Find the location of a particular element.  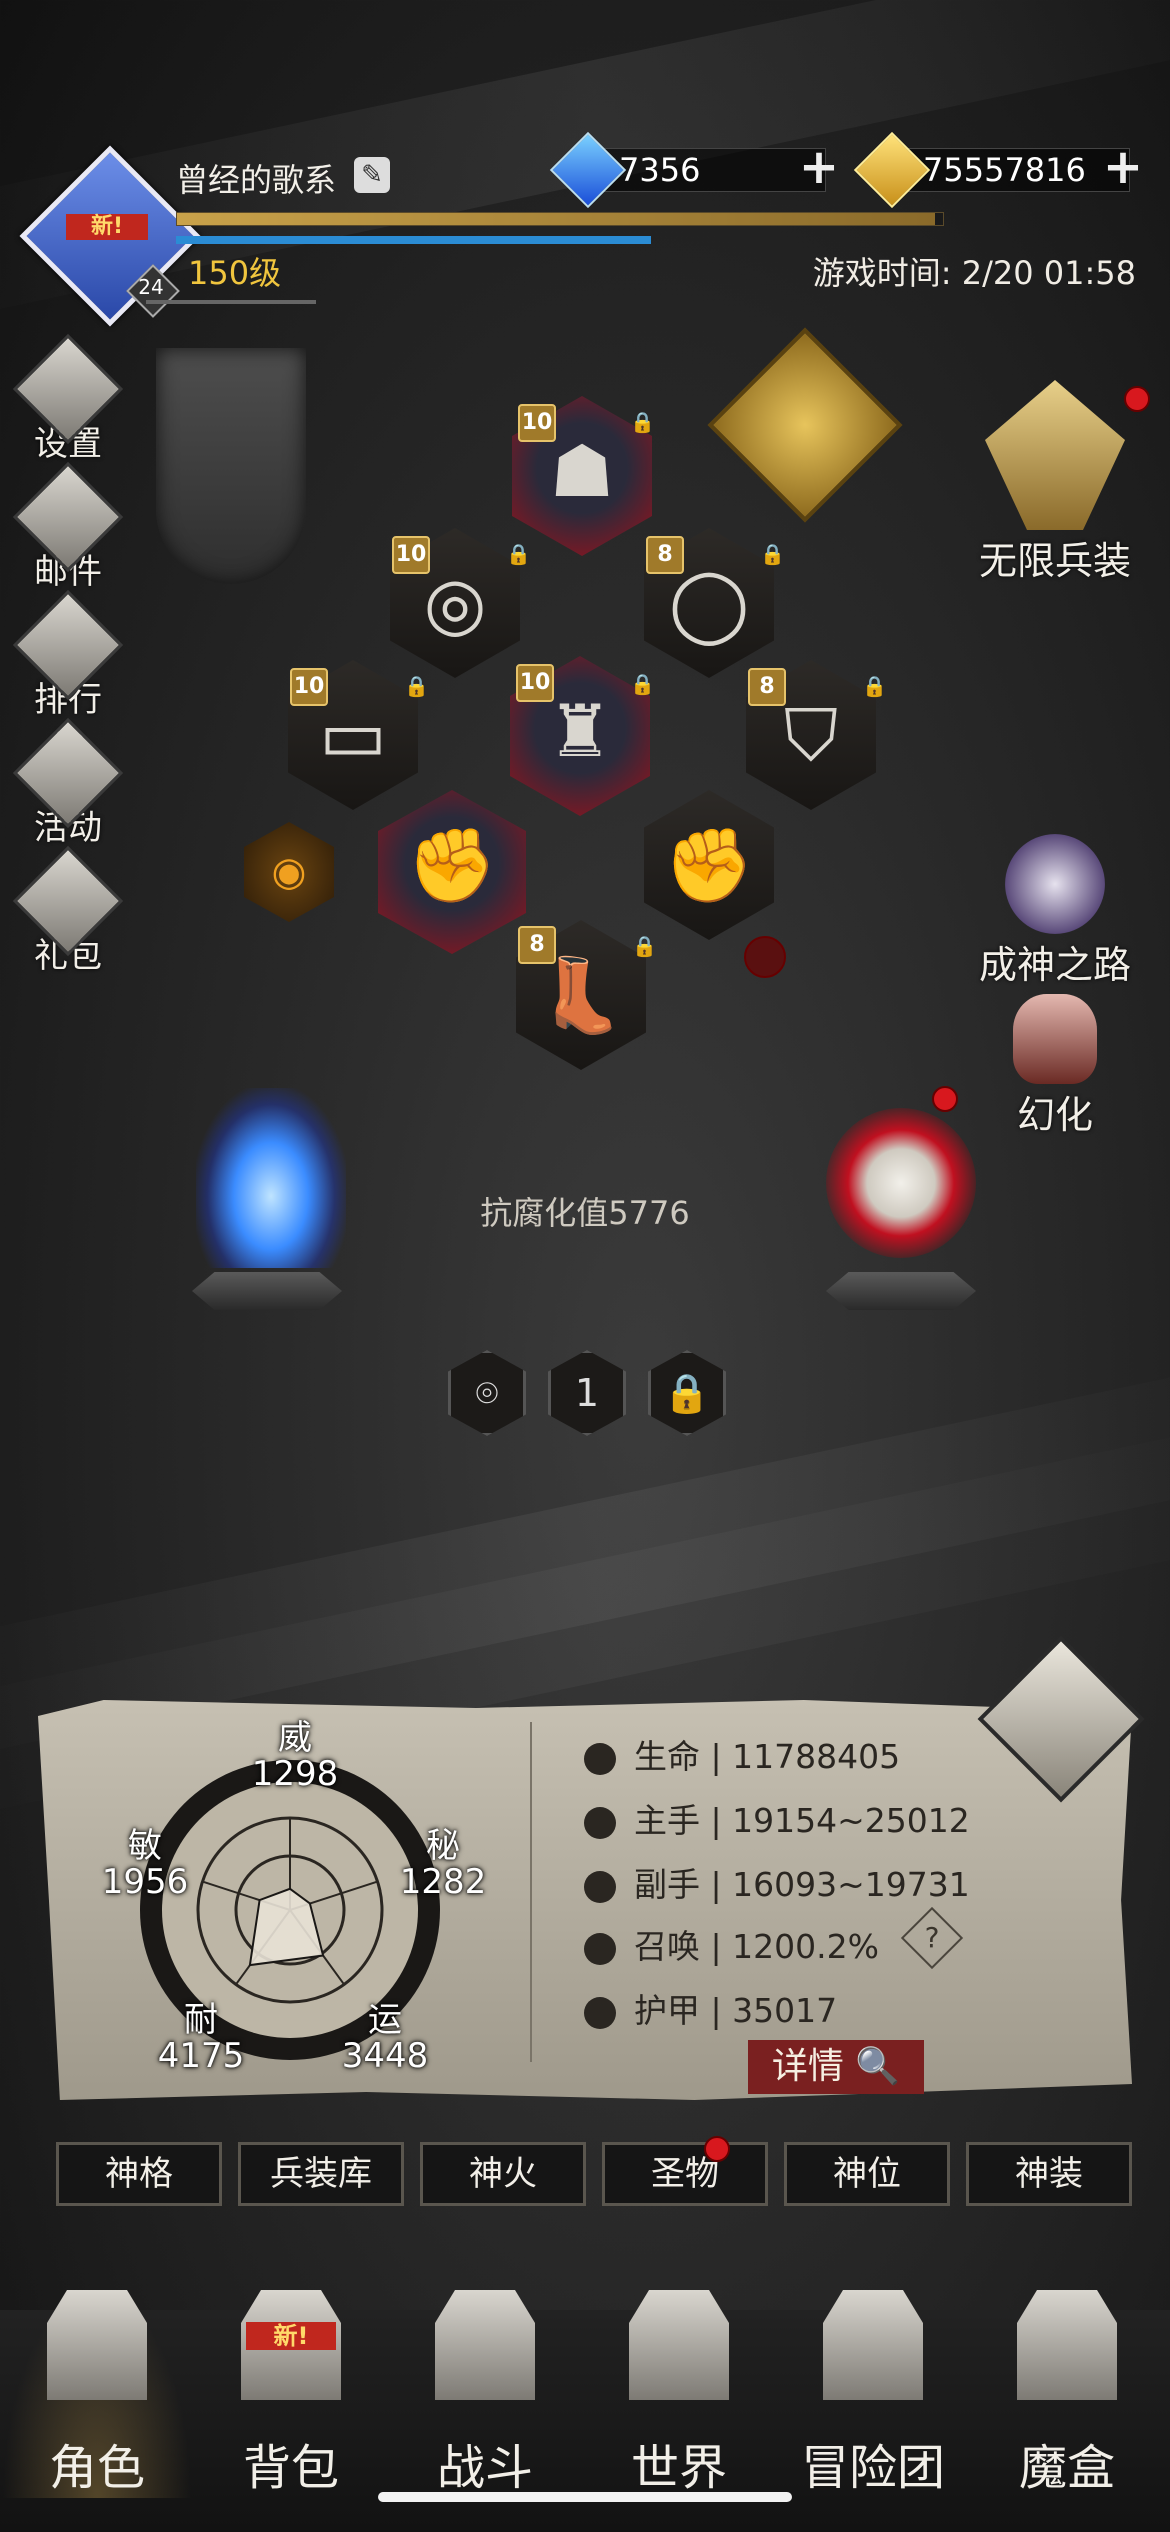

stat-label: 召唤 is located at coordinates (667, 1946).